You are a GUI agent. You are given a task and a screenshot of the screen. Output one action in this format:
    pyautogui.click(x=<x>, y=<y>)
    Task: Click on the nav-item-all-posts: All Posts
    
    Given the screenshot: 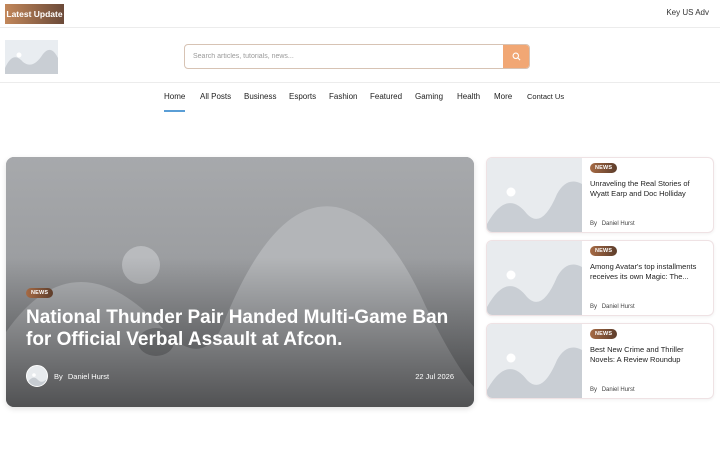 What is the action you would take?
    pyautogui.click(x=215, y=96)
    